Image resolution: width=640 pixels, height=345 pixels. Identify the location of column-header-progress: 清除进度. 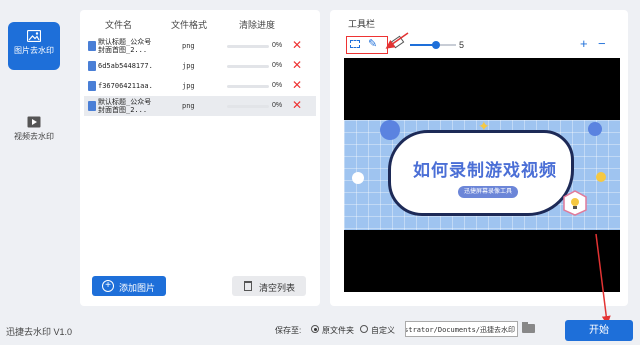
(257, 25).